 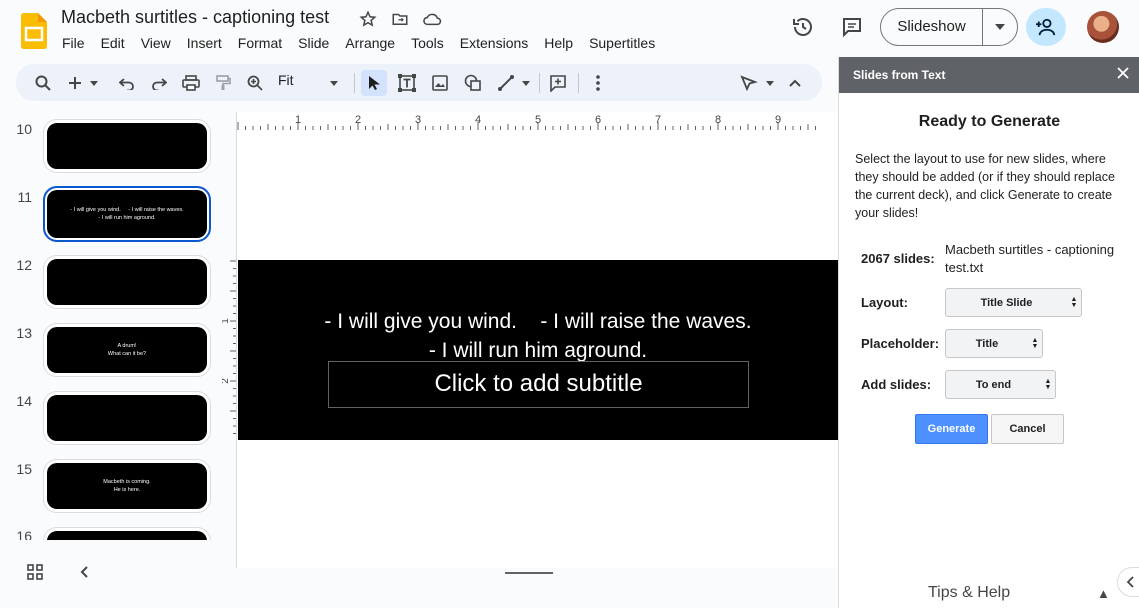 I want to click on redo-icon, so click(x=159, y=83).